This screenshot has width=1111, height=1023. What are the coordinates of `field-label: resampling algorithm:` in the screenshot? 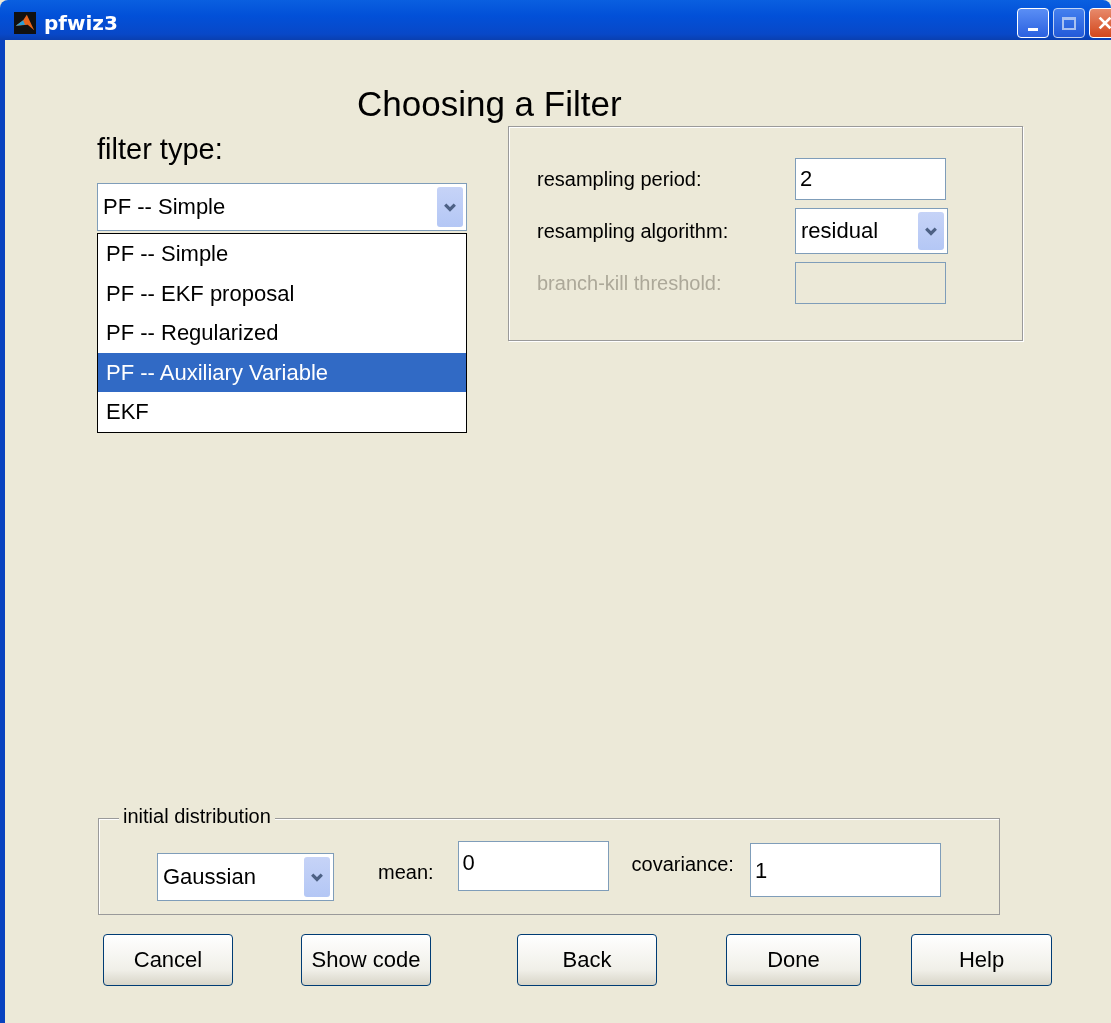 It's located at (633, 231).